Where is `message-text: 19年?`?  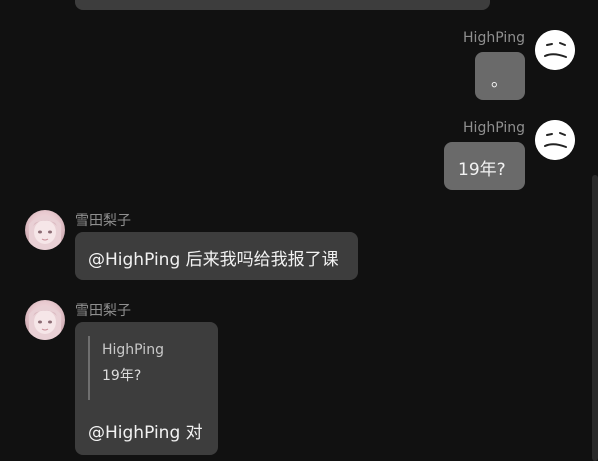
message-text: 19年? is located at coordinates (482, 170).